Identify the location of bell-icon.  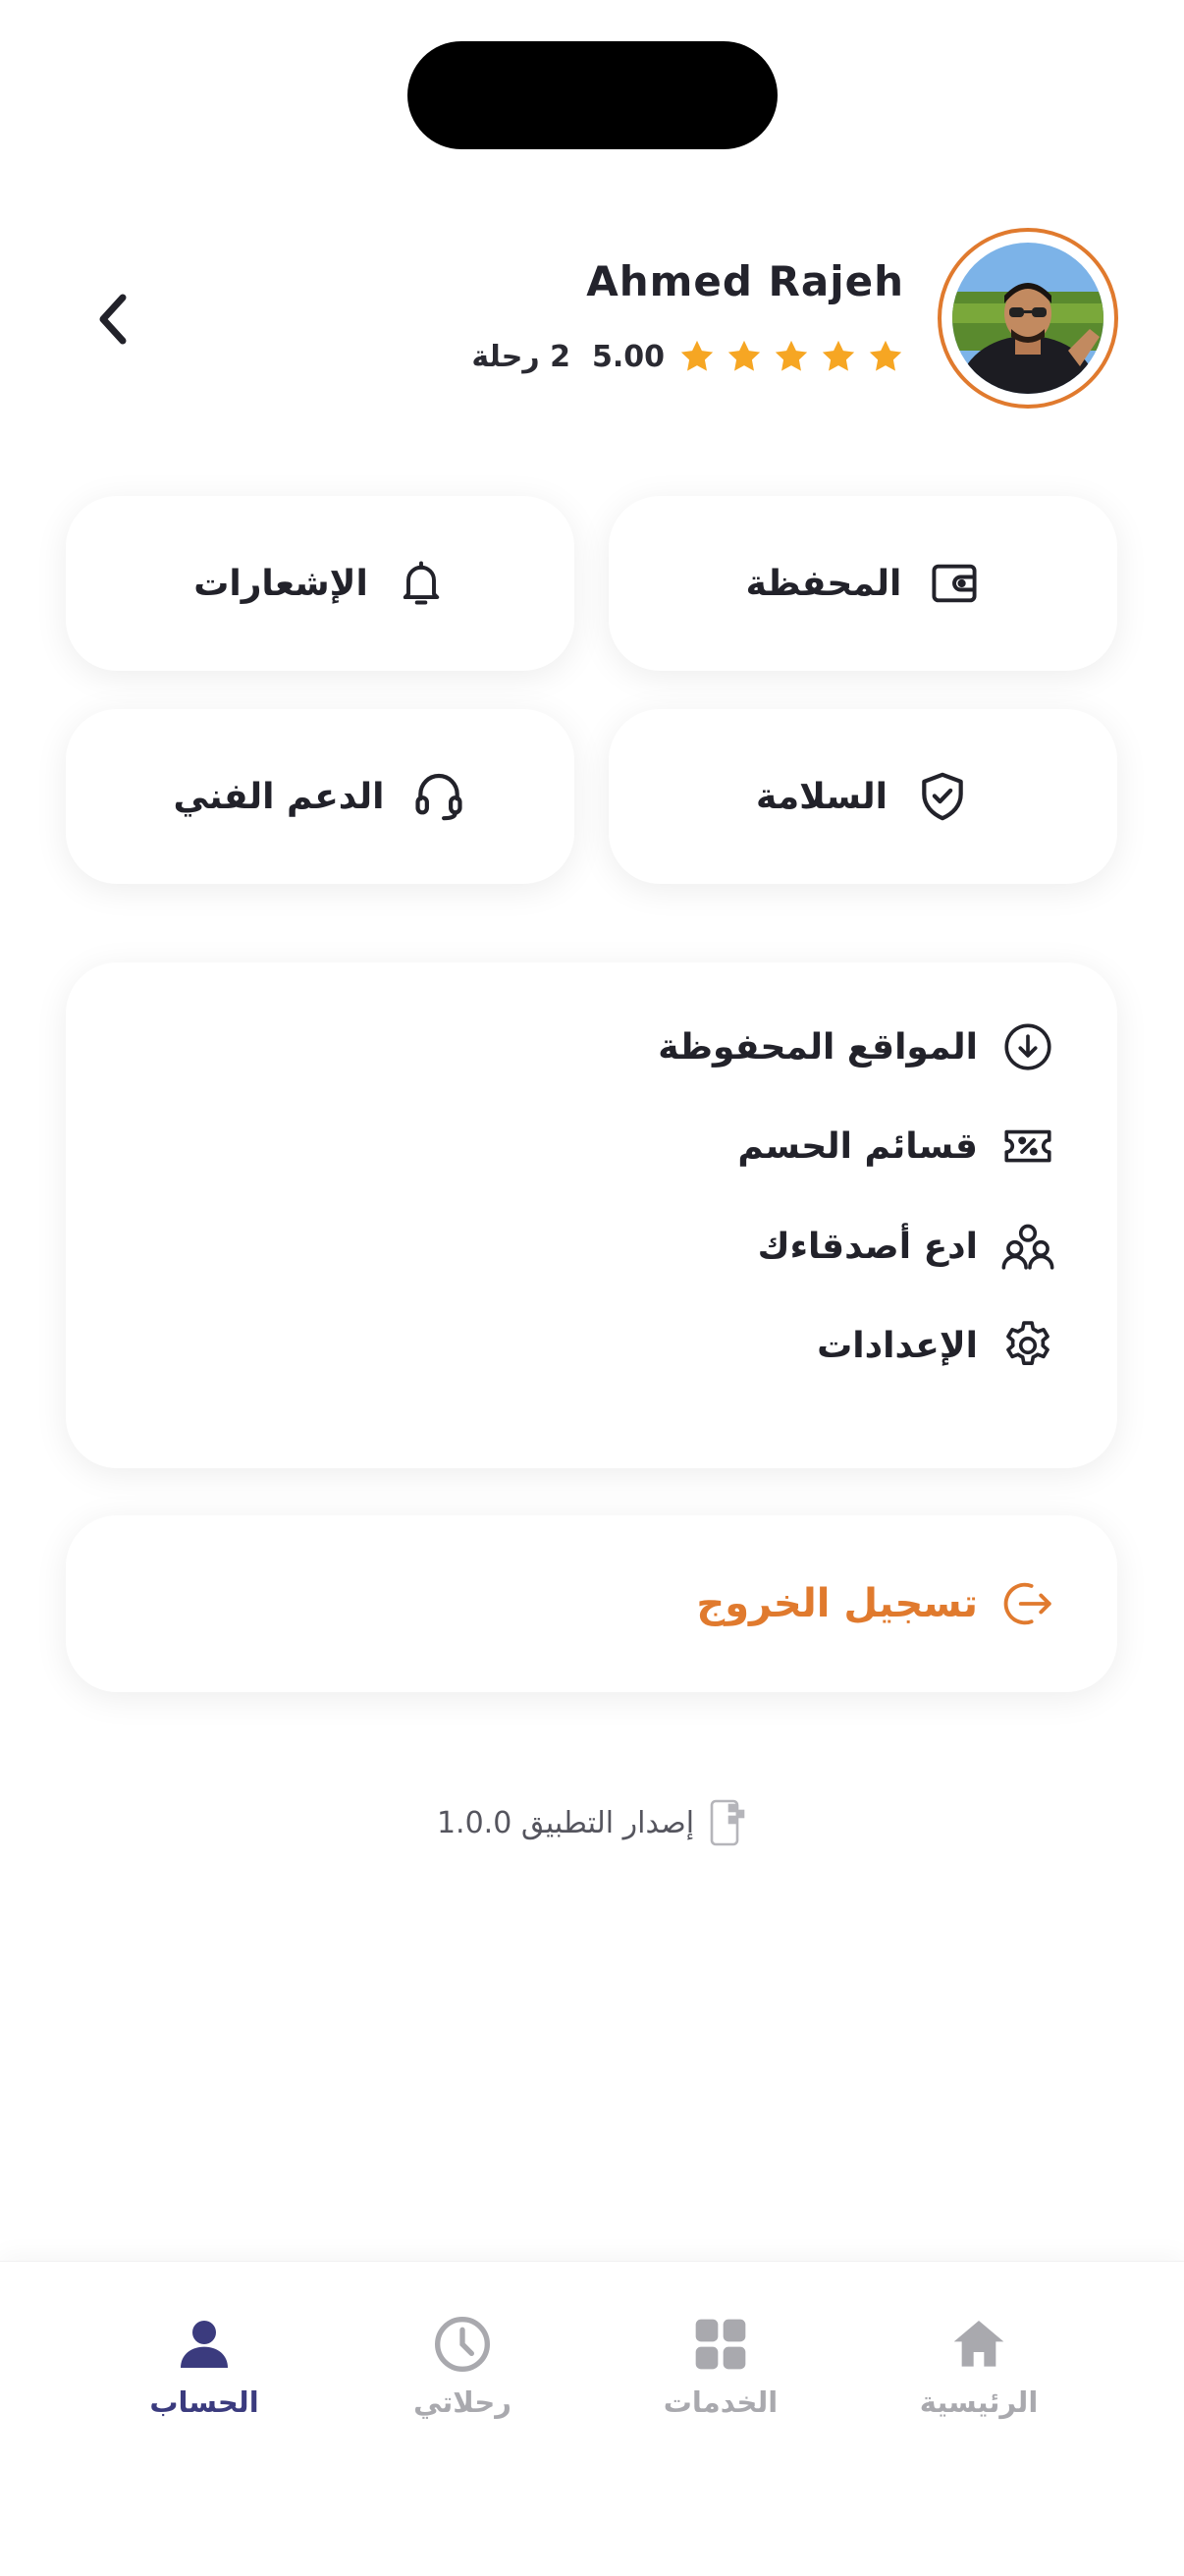
(421, 583).